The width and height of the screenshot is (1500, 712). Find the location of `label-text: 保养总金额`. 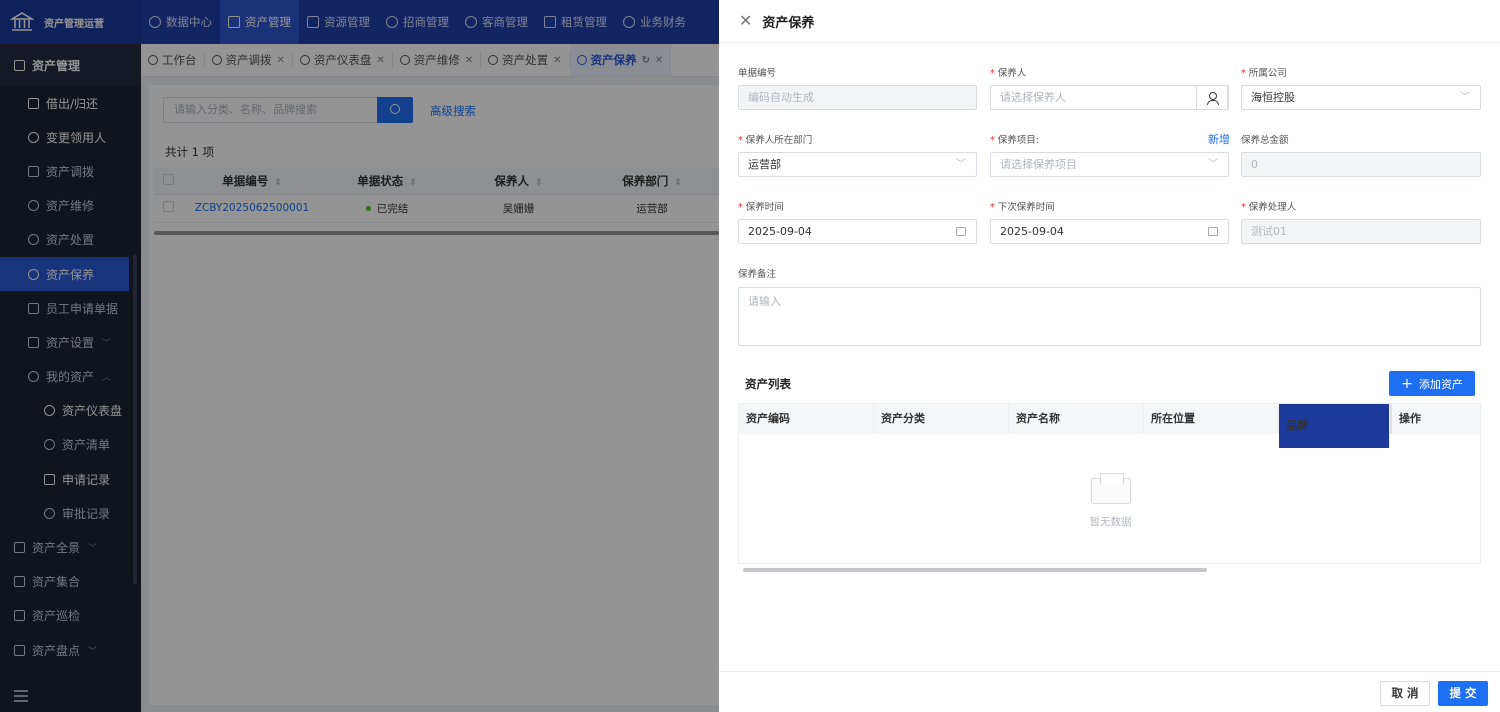

label-text: 保养总金额 is located at coordinates (1265, 140).